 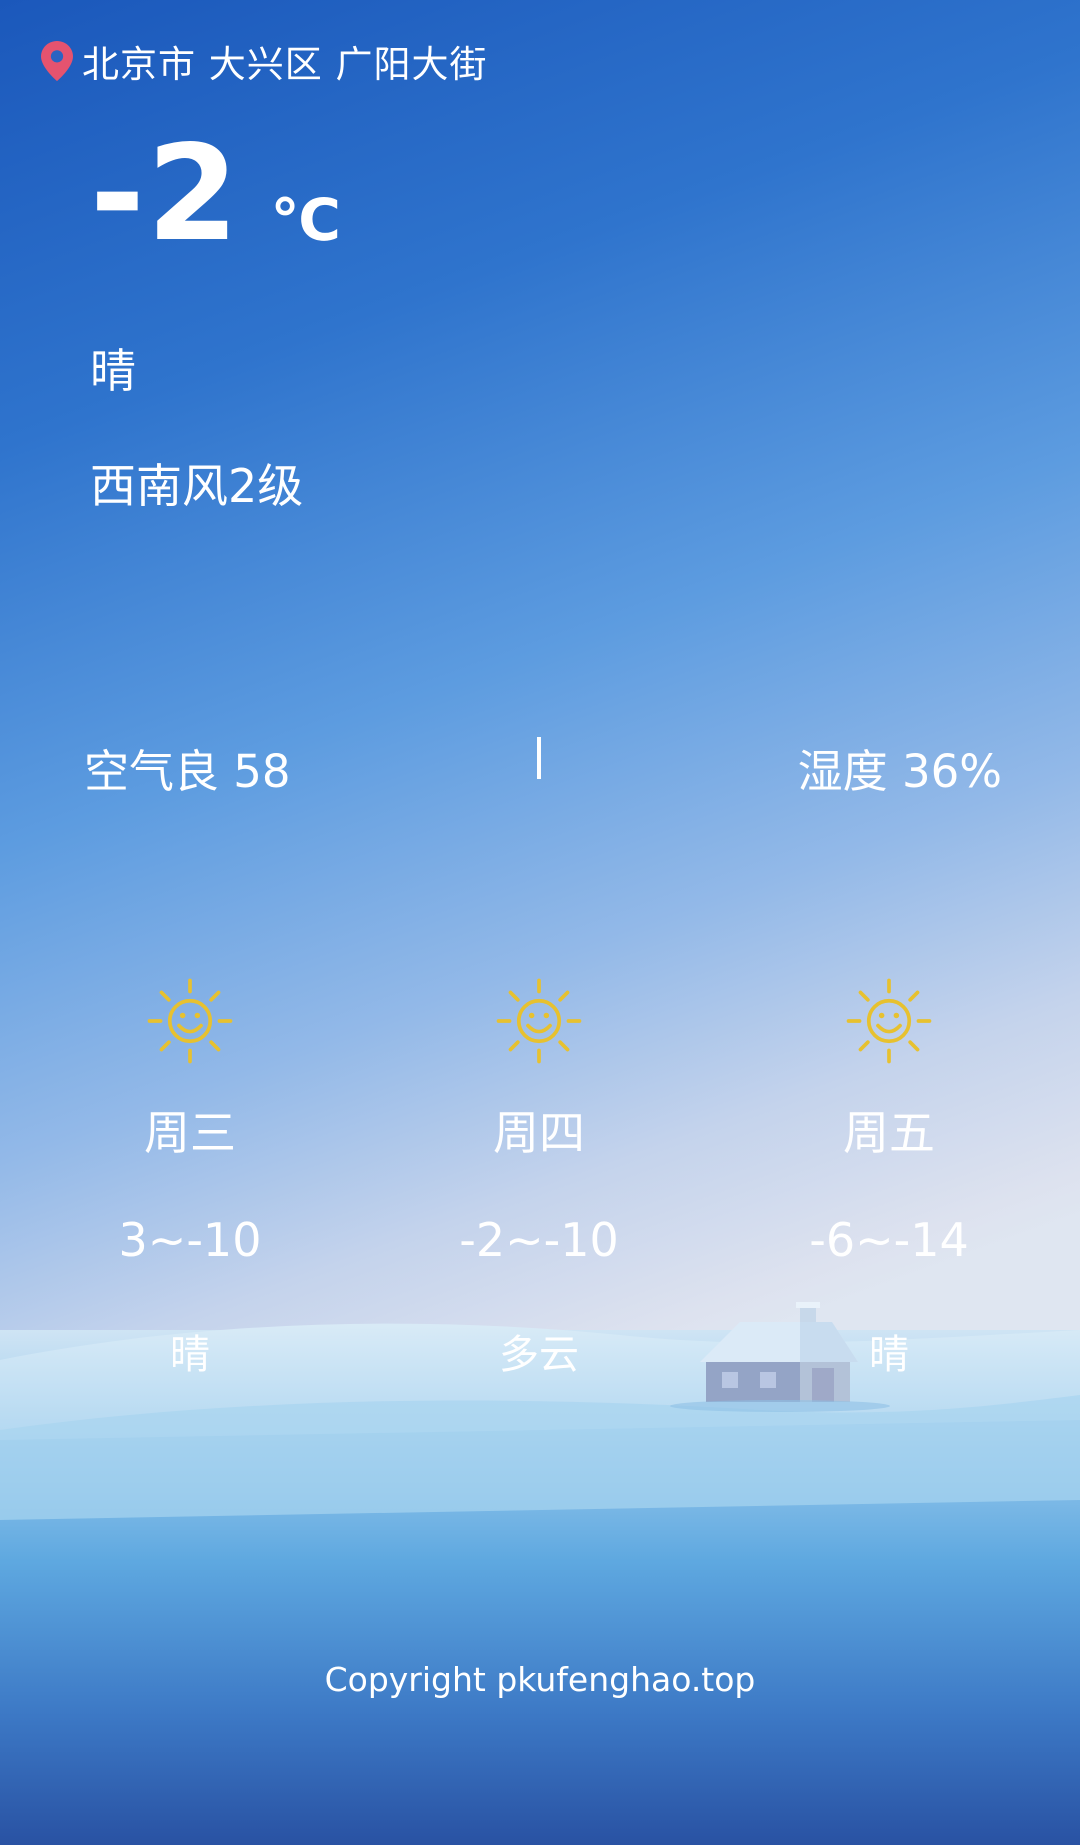 What do you see at coordinates (889, 1177) in the screenshot?
I see `forecast-day-3: 周五 -6~-14 晴` at bounding box center [889, 1177].